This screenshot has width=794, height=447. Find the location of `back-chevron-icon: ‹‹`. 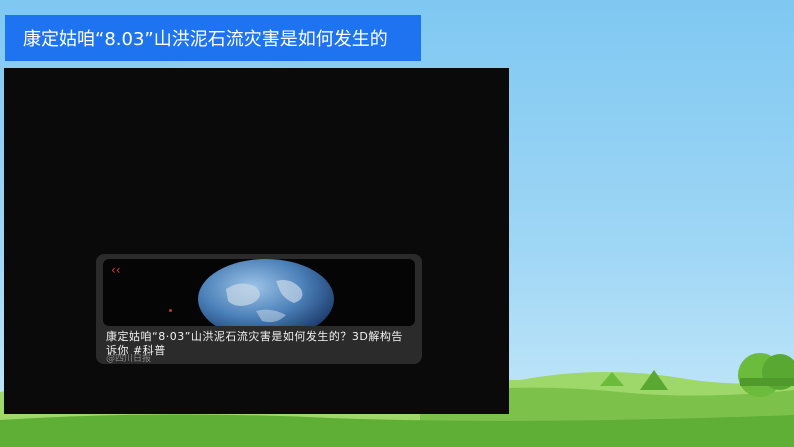

back-chevron-icon: ‹‹ is located at coordinates (116, 270).